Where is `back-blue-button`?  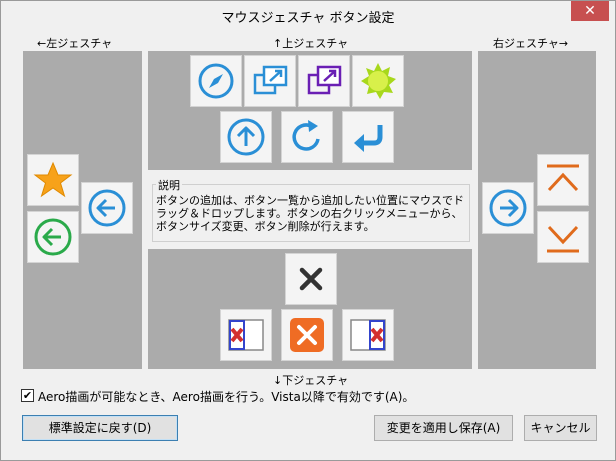 back-blue-button is located at coordinates (107, 208).